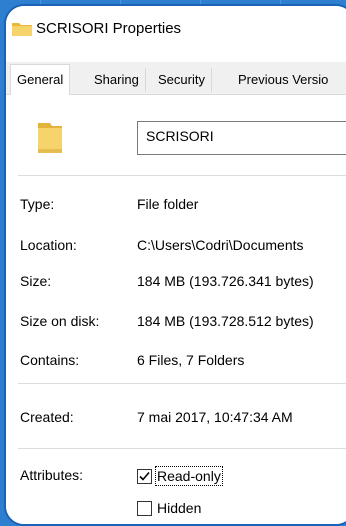 Image resolution: width=346 pixels, height=526 pixels. Describe the element at coordinates (48, 245) in the screenshot. I see `location-label: Location:` at that location.